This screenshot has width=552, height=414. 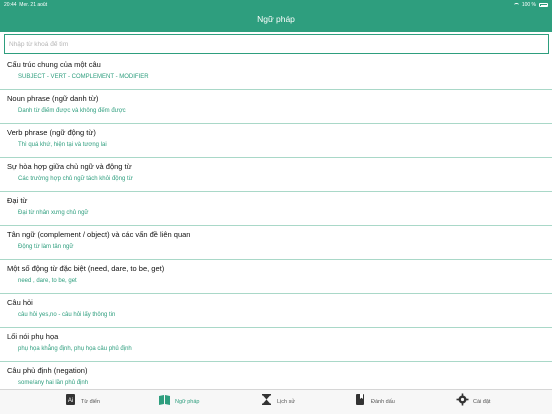 I want to click on search-input, so click(x=276, y=44).